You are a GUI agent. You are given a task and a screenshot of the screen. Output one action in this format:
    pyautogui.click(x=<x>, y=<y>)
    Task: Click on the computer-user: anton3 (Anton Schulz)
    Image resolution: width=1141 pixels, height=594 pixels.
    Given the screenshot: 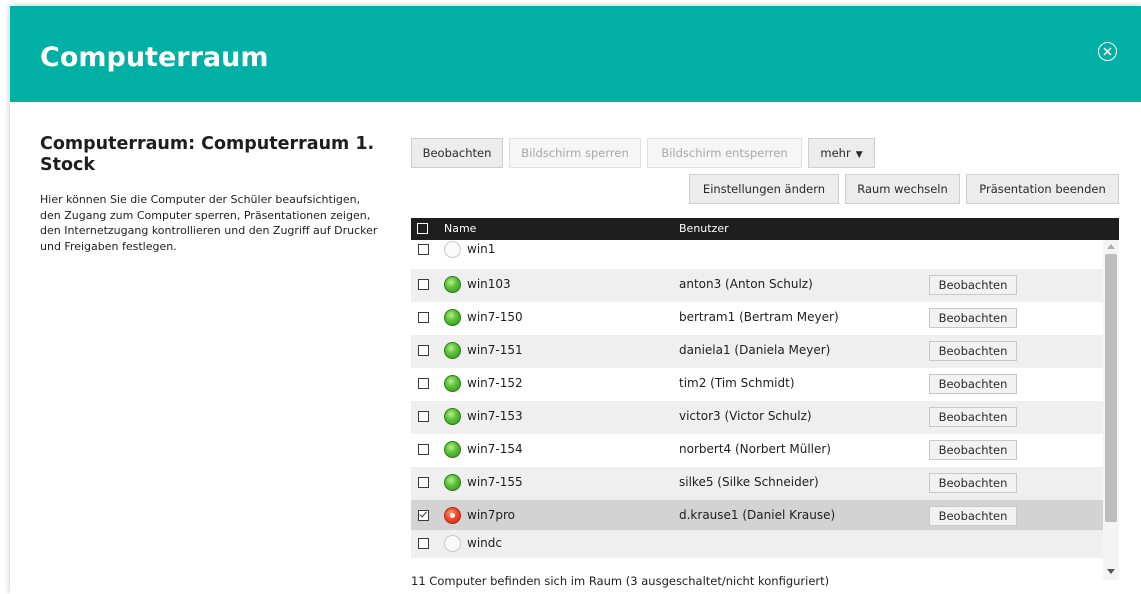 What is the action you would take?
    pyautogui.click(x=746, y=284)
    